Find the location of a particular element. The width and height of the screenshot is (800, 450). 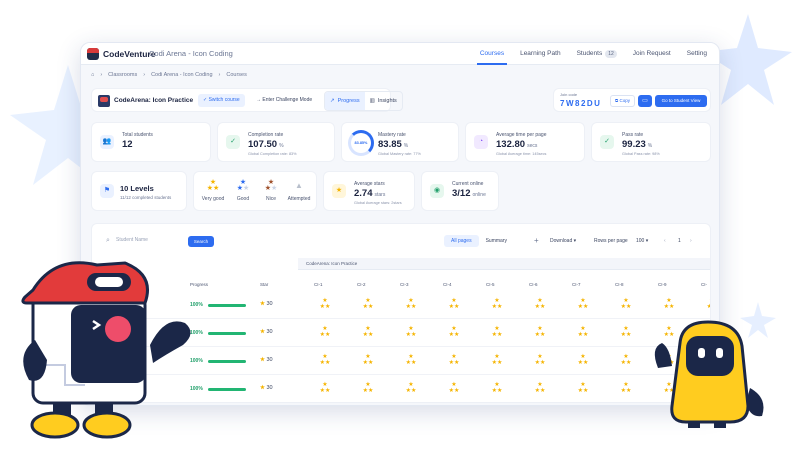

brand-logo: CodeVenture is located at coordinates (121, 54).